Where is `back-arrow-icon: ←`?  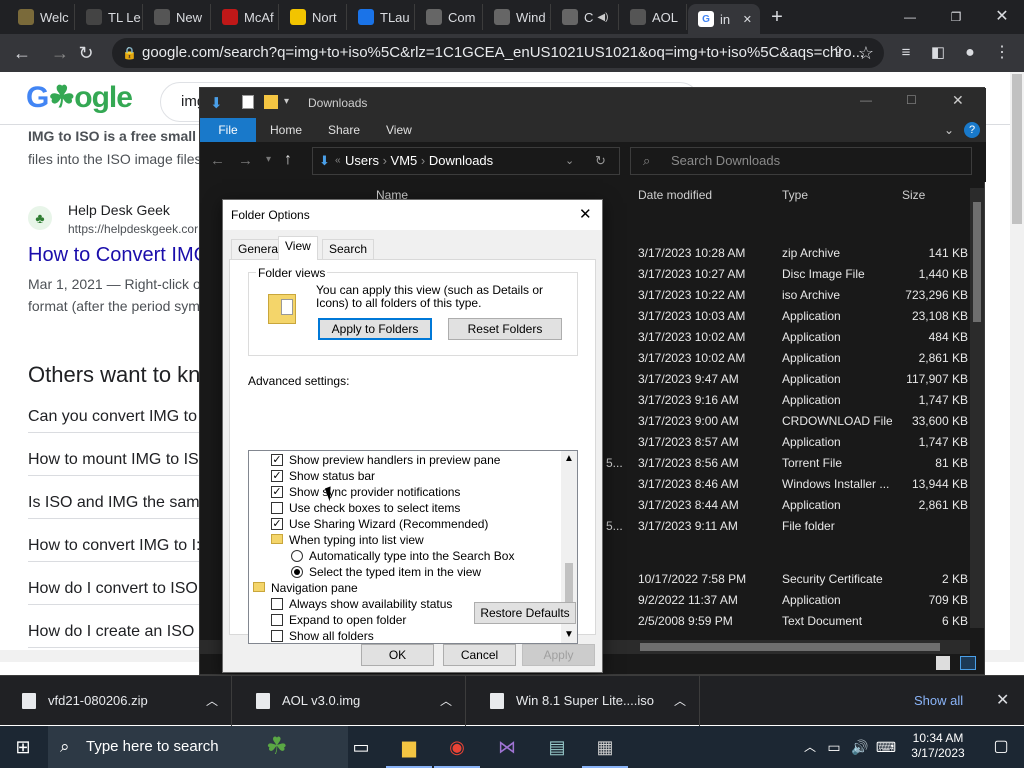
back-arrow-icon: ← is located at coordinates (22, 53).